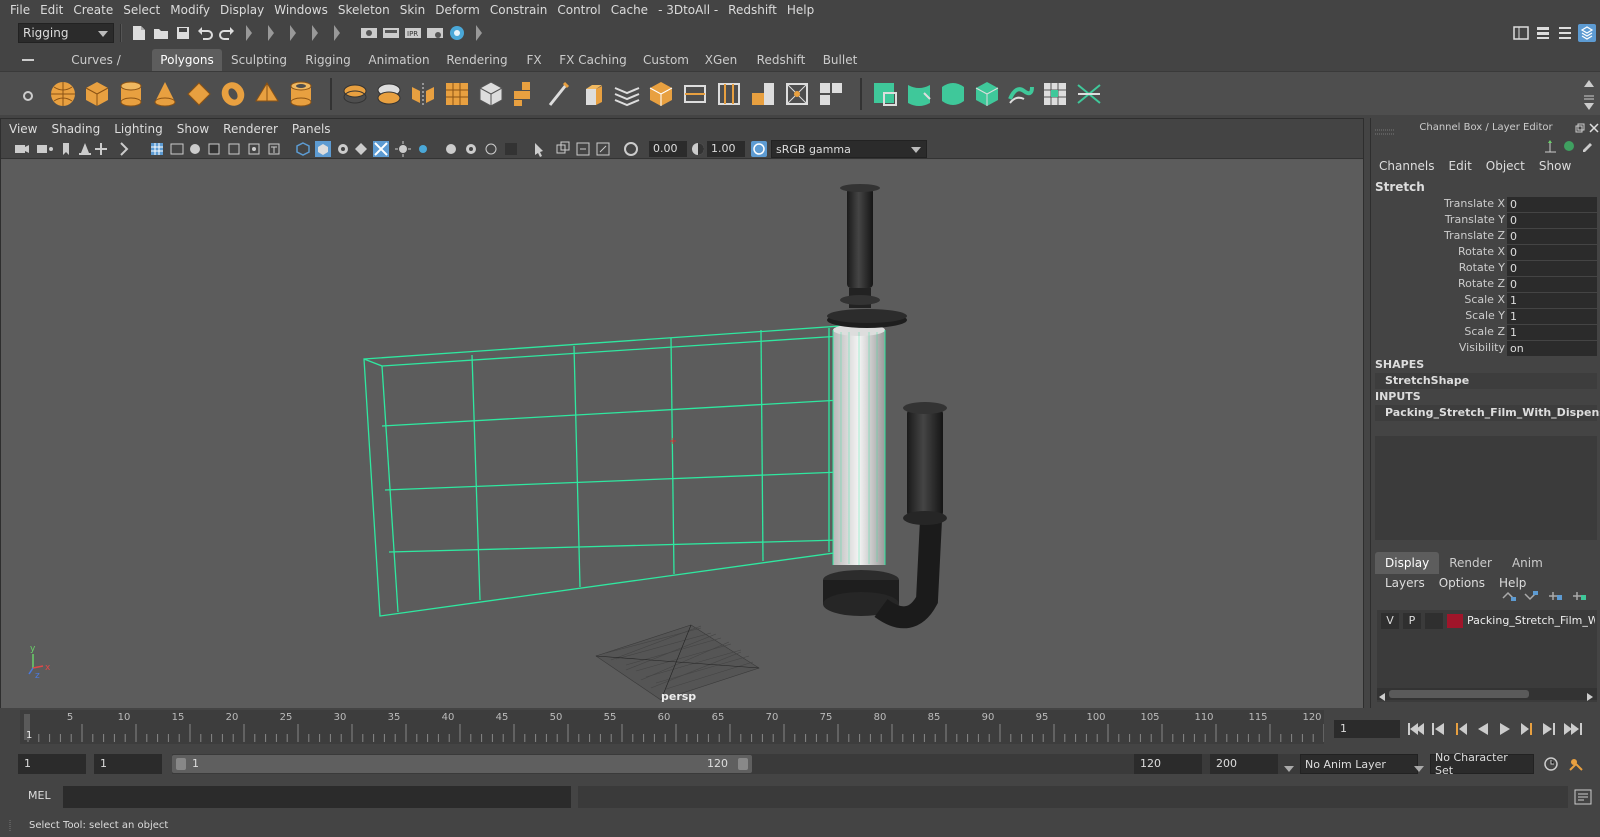  Describe the element at coordinates (1244, 764) in the screenshot. I see `animation-end-field: 200` at that location.